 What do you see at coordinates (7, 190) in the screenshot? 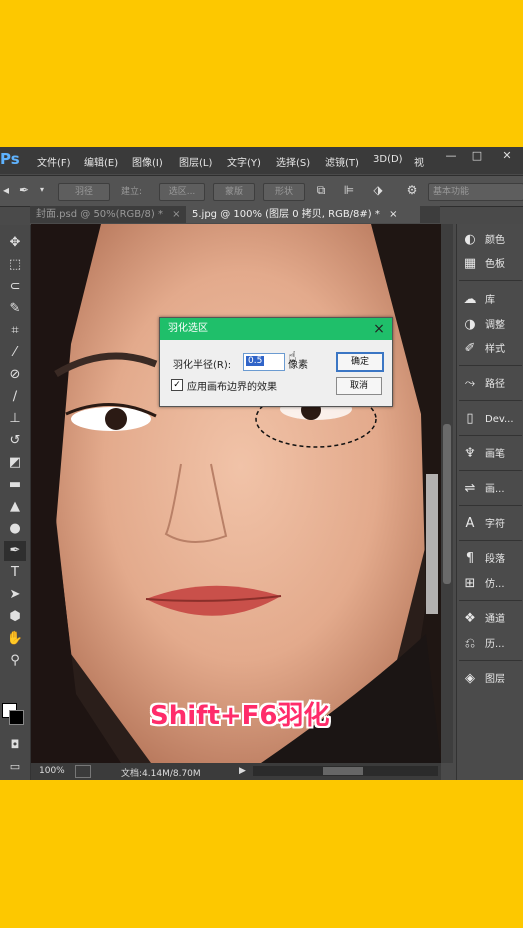
I see `home-icon: ◂` at bounding box center [7, 190].